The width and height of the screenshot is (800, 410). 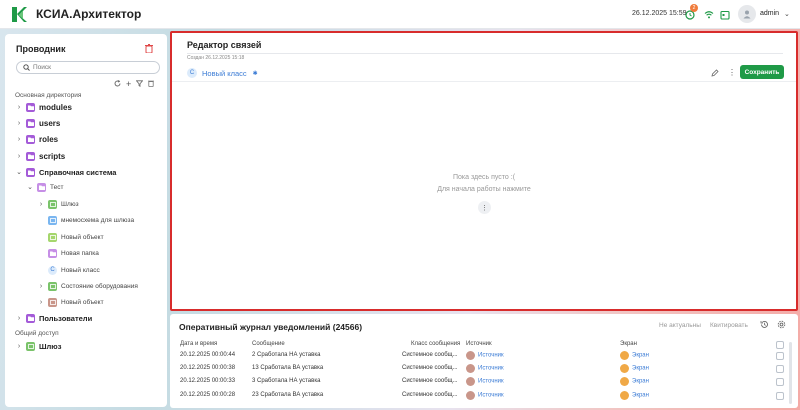 What do you see at coordinates (37, 123) in the screenshot?
I see `tree-item-users: › users` at bounding box center [37, 123].